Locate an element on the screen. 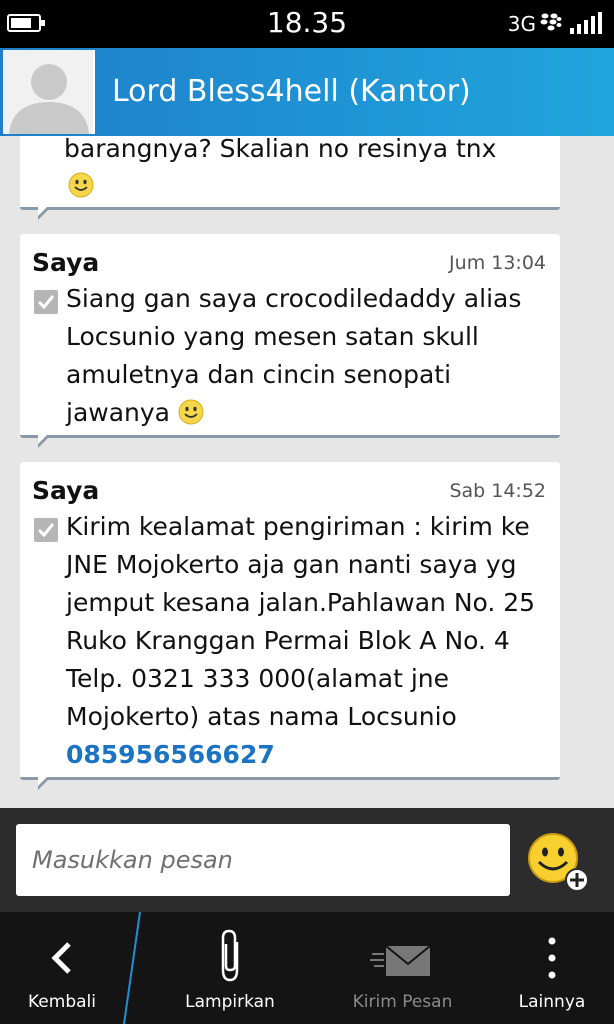  send-label: Kirim Pesan is located at coordinates (402, 1002).